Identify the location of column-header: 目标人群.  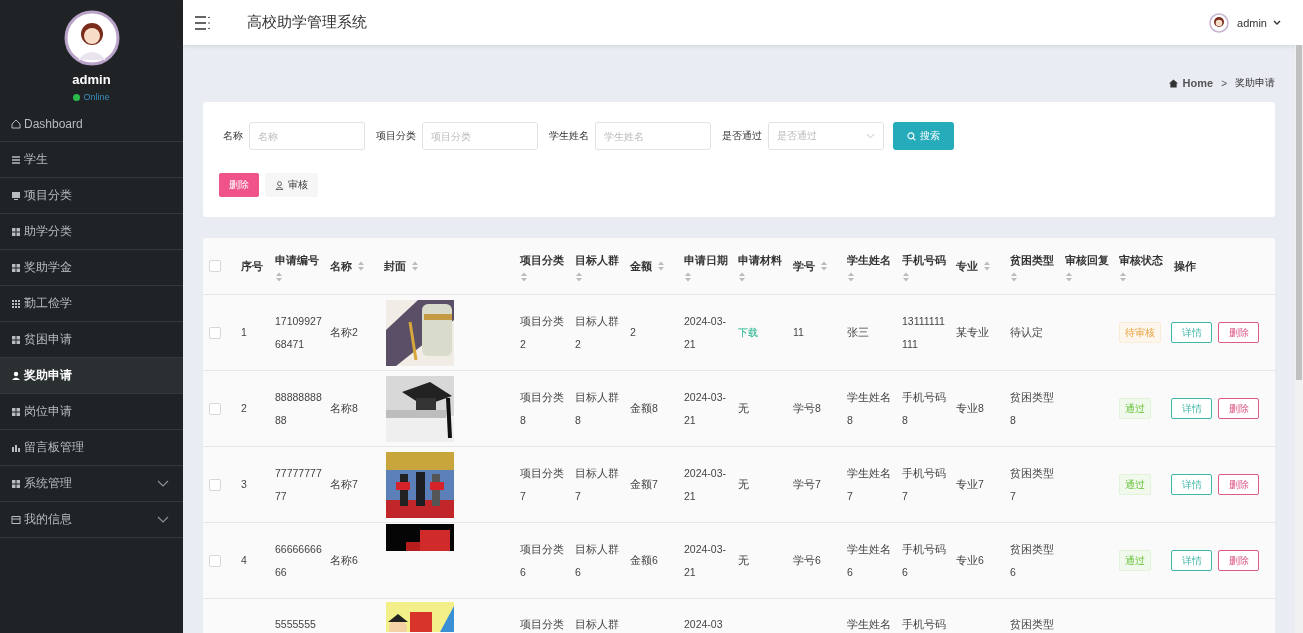
(594, 266).